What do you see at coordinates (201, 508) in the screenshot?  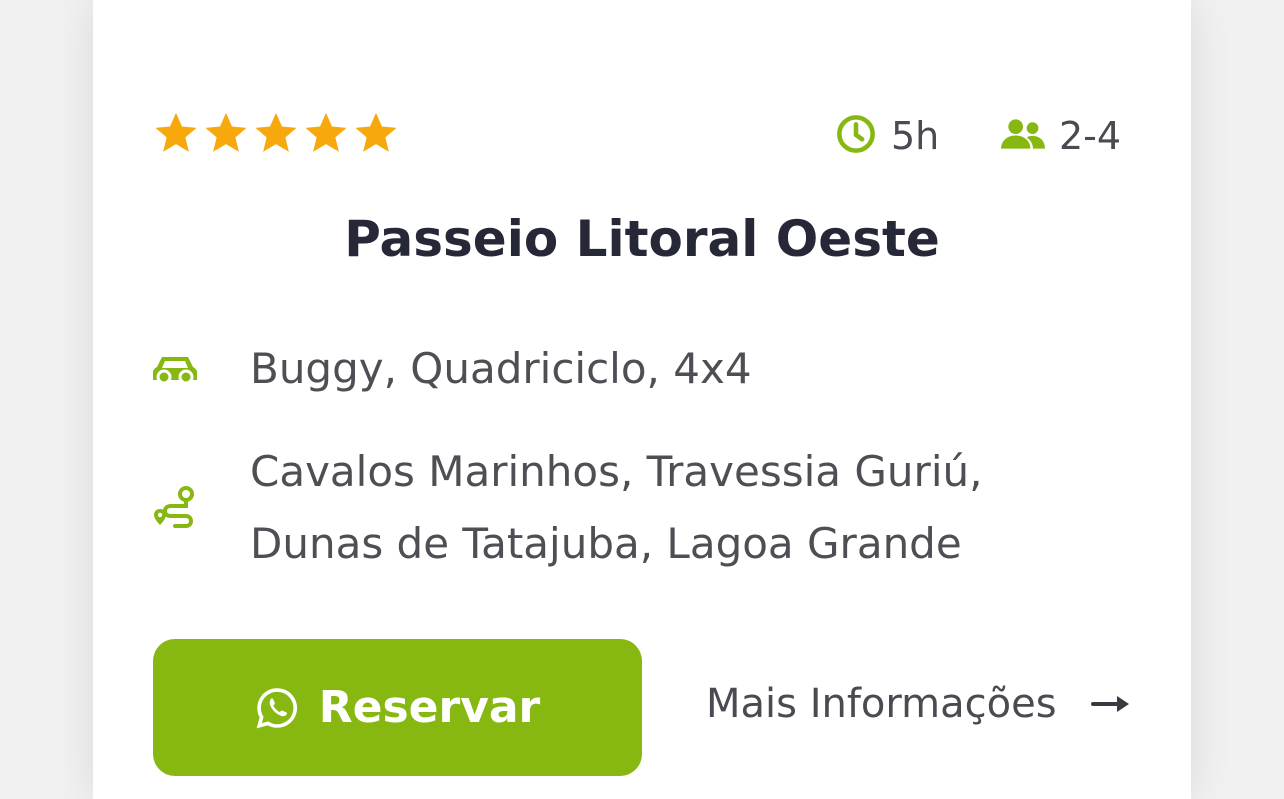 I see `route-icon` at bounding box center [201, 508].